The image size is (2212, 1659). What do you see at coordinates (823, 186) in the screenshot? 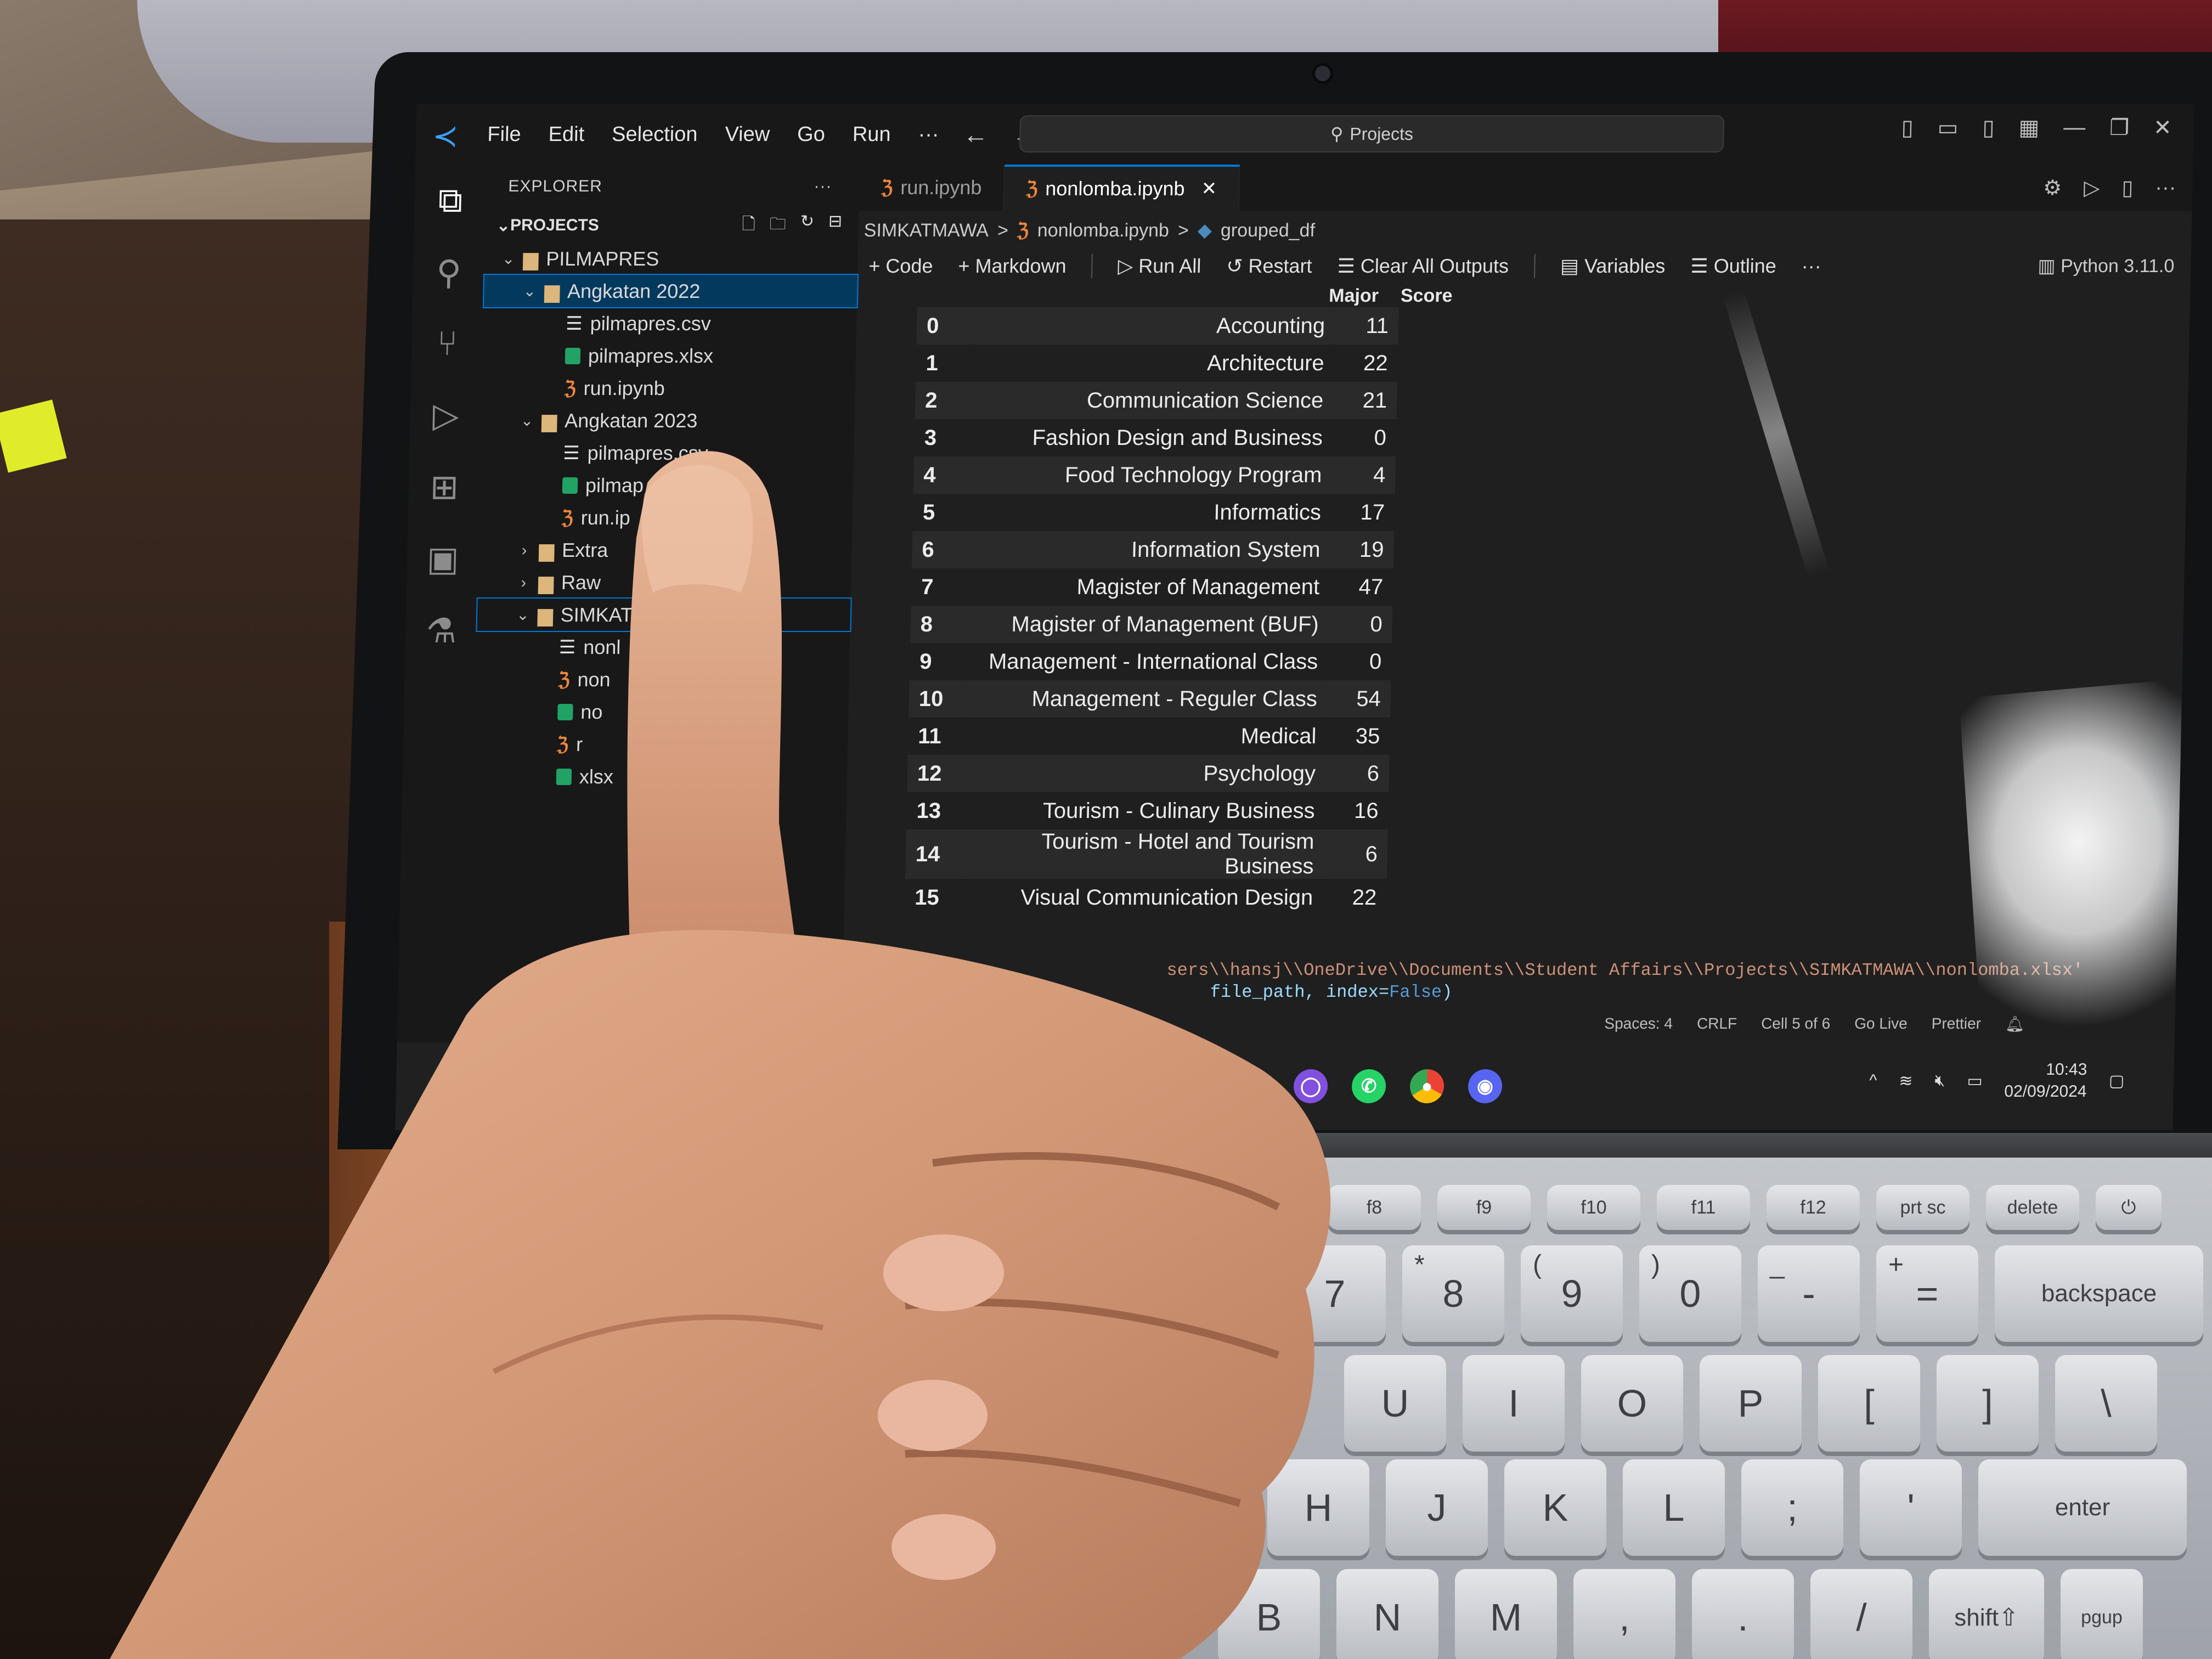
I see `explorer-more-icon: ···` at bounding box center [823, 186].